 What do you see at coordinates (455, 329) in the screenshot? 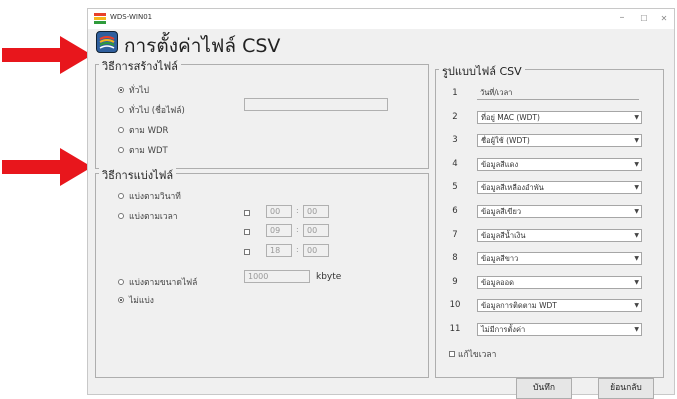
I see `format-row-number: 11` at bounding box center [455, 329].